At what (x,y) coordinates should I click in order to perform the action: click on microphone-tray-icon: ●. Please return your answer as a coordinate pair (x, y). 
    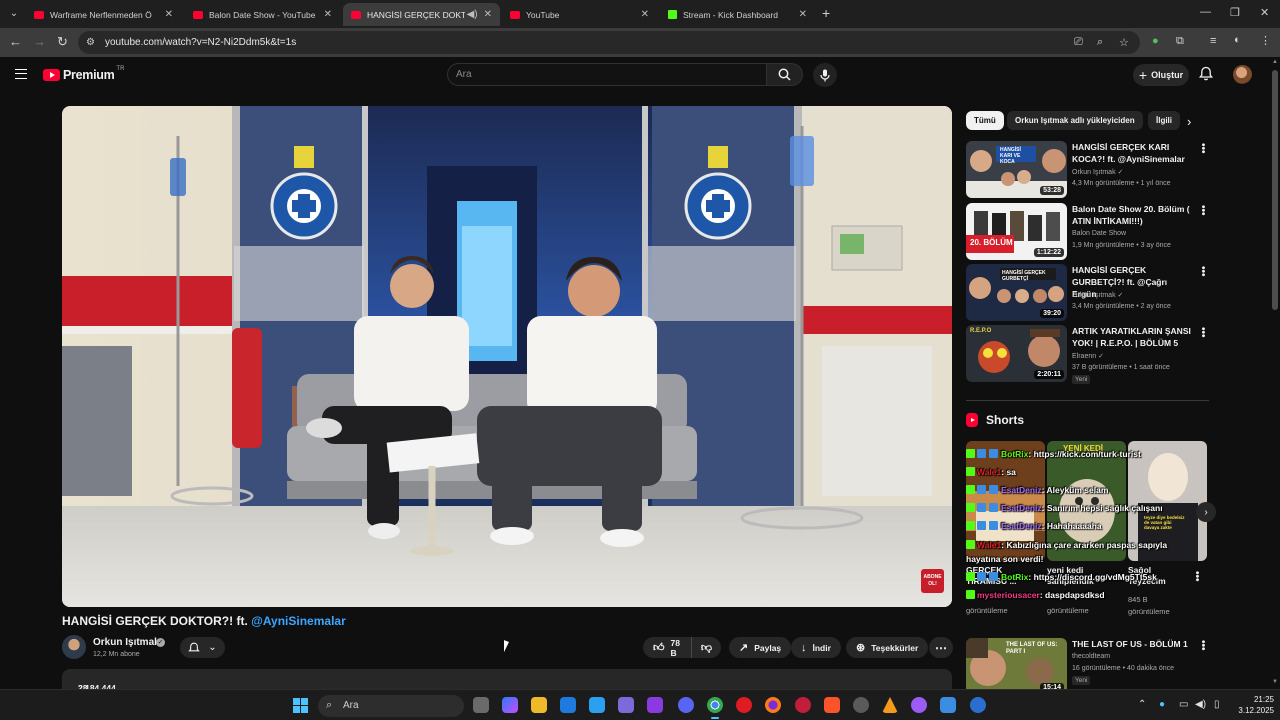
    Looking at the image, I should click on (1162, 704).